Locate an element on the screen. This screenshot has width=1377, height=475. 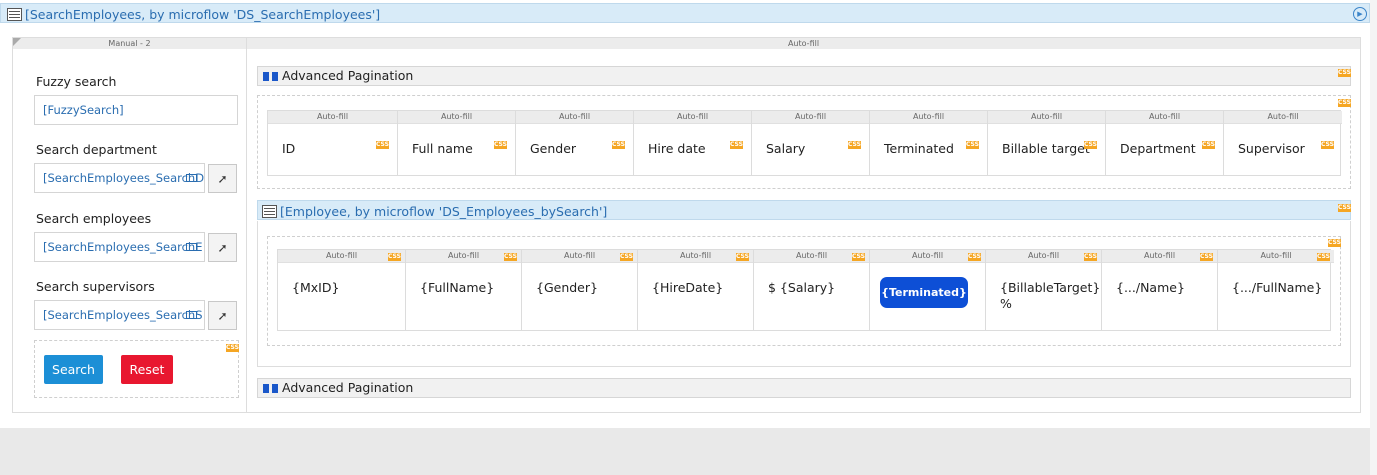
column-header-text: Hire date is located at coordinates (677, 148).